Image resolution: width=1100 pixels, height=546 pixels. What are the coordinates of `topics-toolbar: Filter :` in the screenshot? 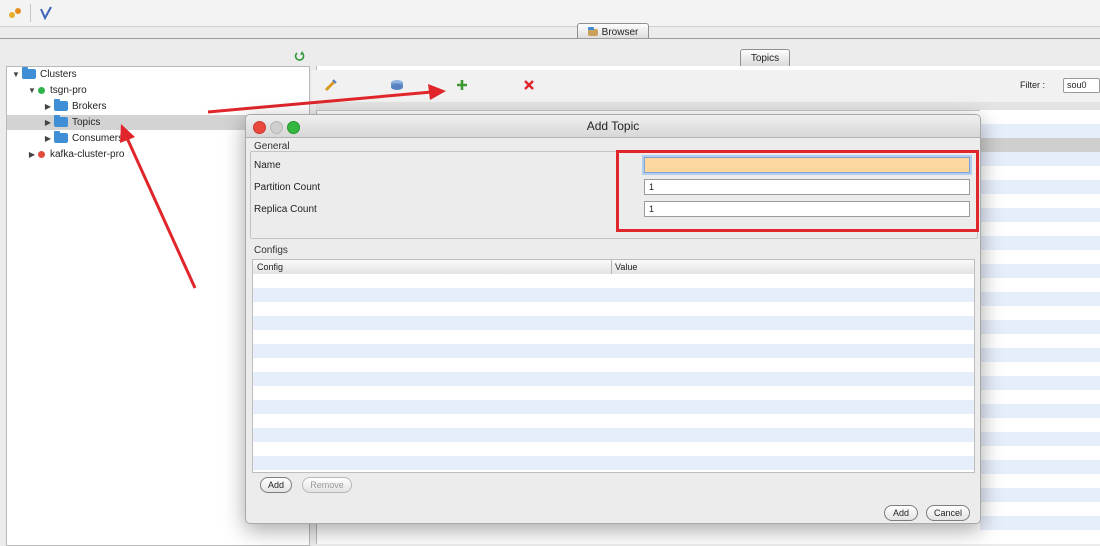 It's located at (706, 86).